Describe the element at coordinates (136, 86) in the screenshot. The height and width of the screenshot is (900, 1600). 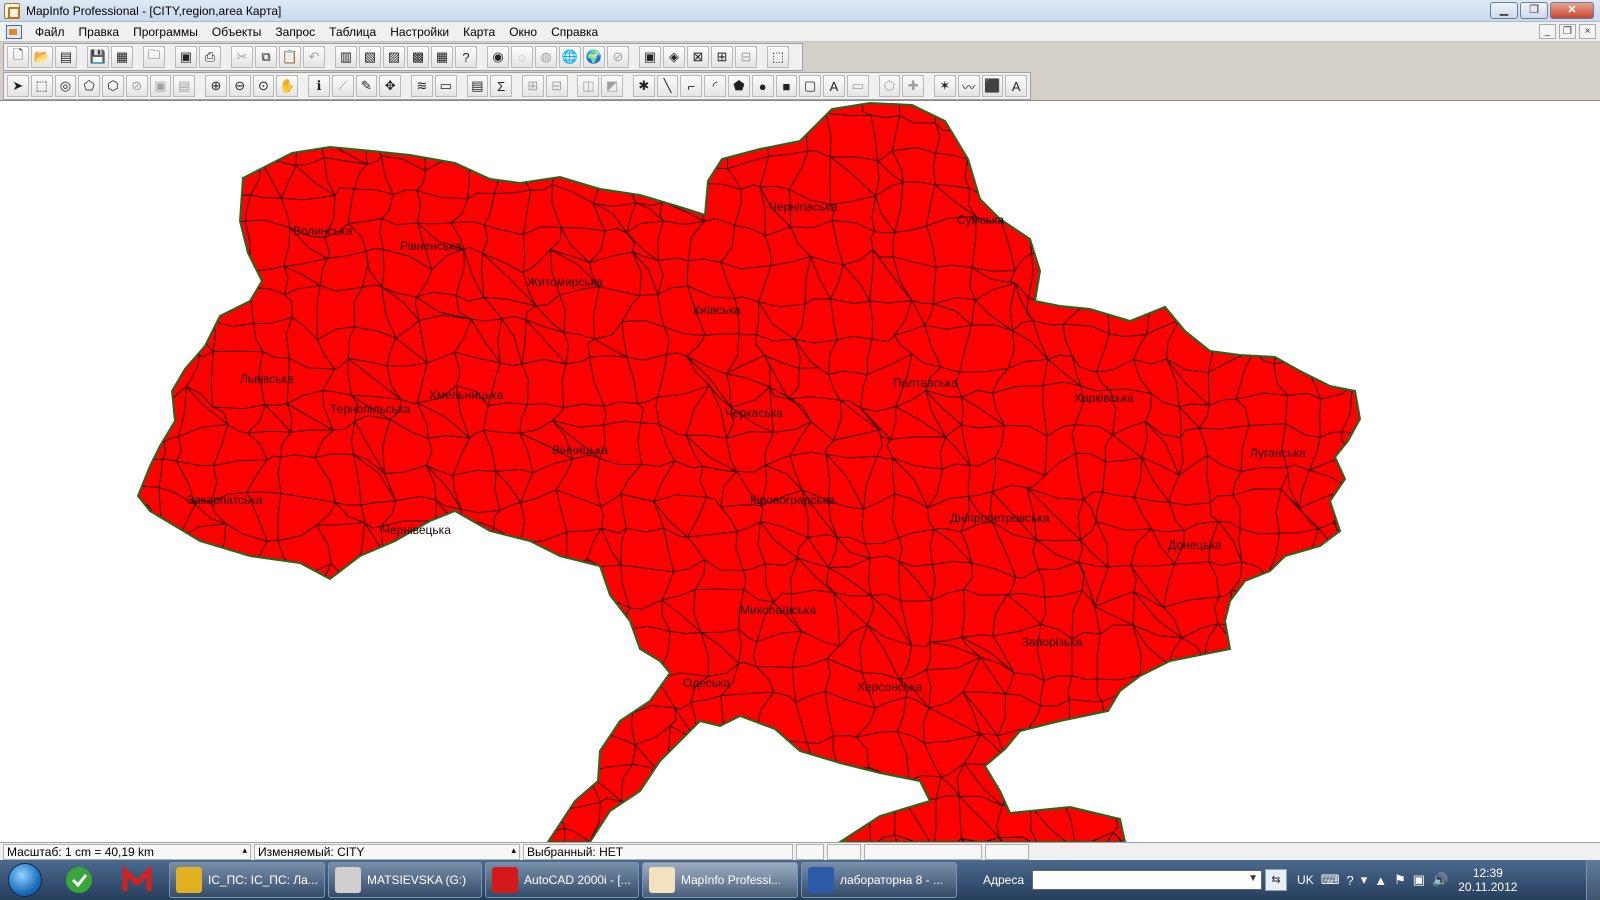
I see `unselect-all-icon: ⊘` at that location.